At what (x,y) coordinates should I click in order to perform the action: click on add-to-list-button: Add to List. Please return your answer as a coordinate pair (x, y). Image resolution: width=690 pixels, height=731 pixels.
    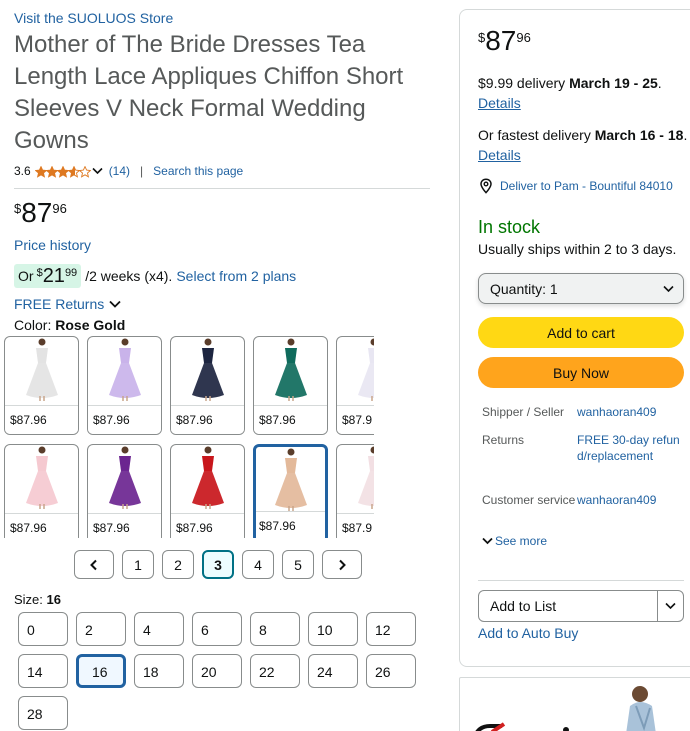
    Looking at the image, I should click on (581, 606).